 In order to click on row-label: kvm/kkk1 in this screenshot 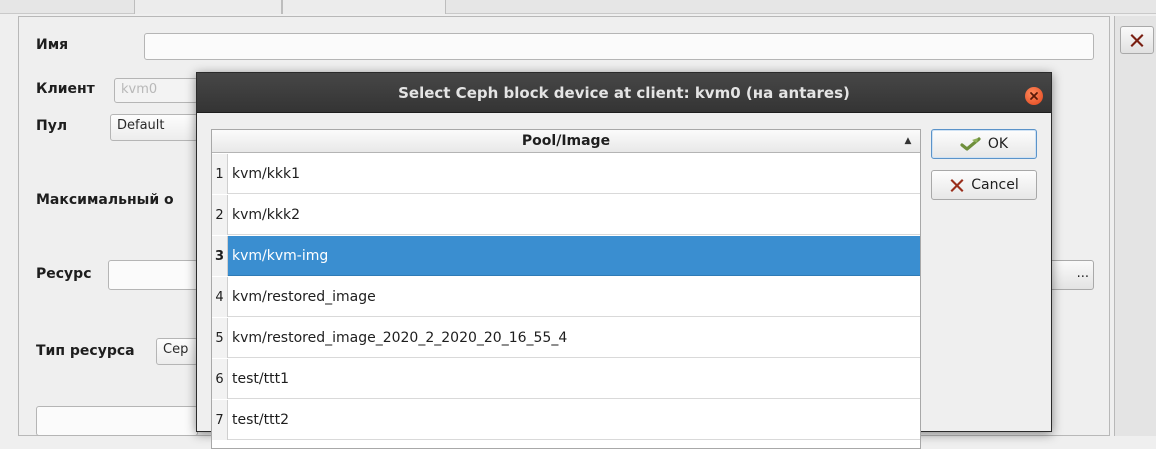, I will do `click(266, 174)`.